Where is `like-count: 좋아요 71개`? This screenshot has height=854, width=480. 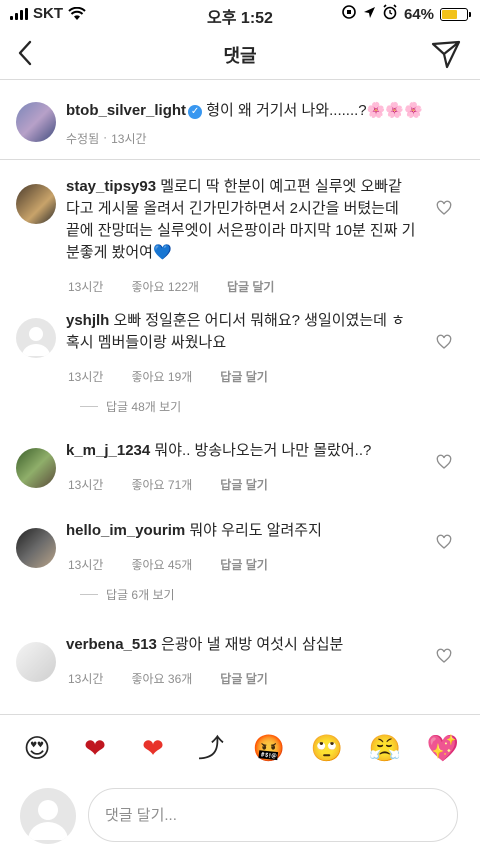
like-count: 좋아요 71개 is located at coordinates (161, 484).